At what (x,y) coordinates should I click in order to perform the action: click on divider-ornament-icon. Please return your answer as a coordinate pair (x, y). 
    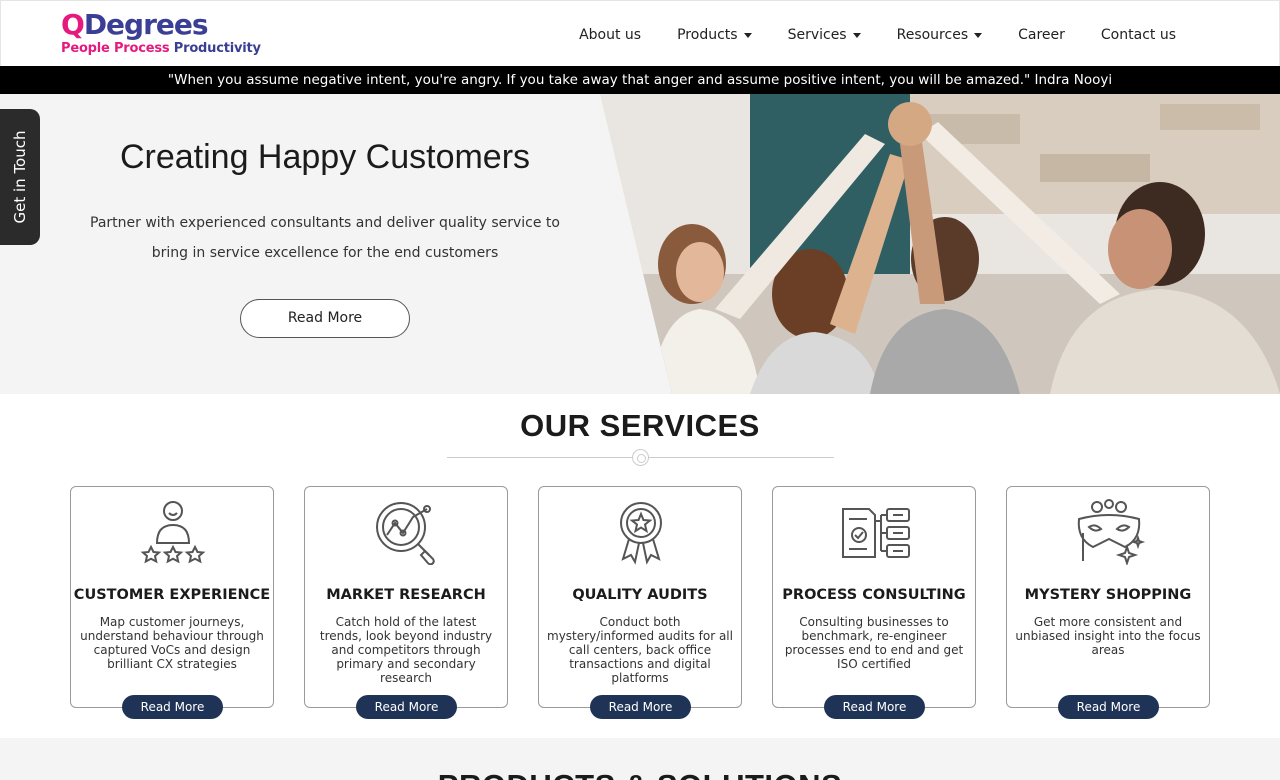
    Looking at the image, I should click on (640, 457).